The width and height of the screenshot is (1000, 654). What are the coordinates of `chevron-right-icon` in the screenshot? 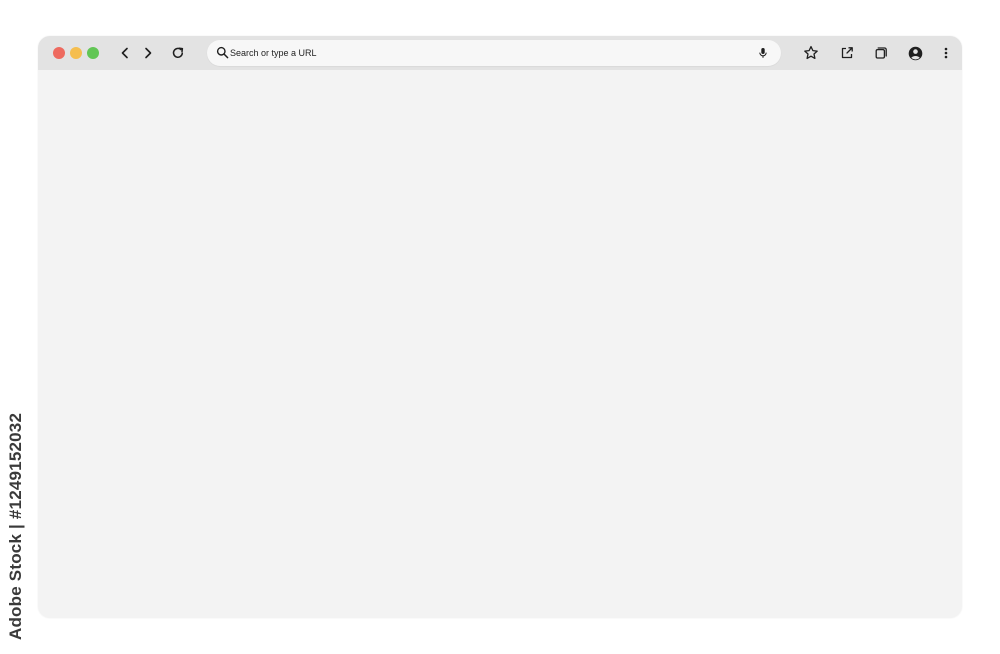 It's located at (148, 53).